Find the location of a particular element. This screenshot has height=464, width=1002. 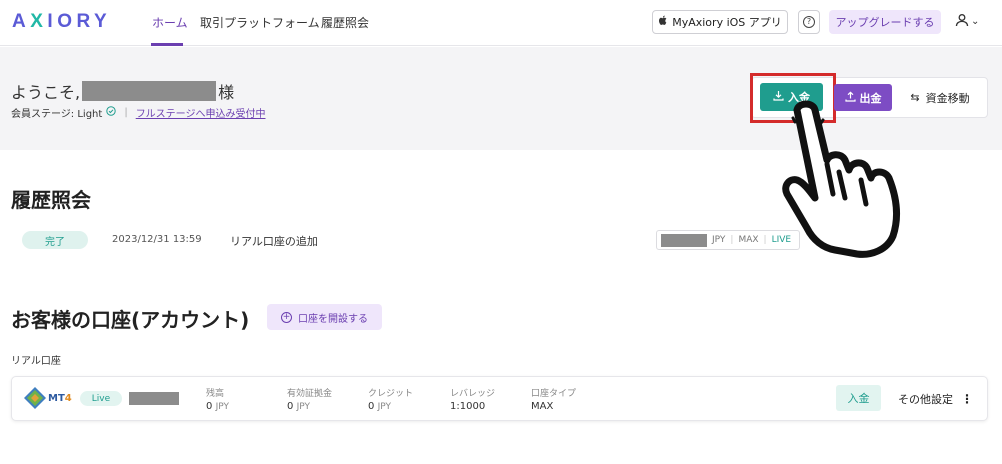

pointing-hand-icon is located at coordinates (842, 178).